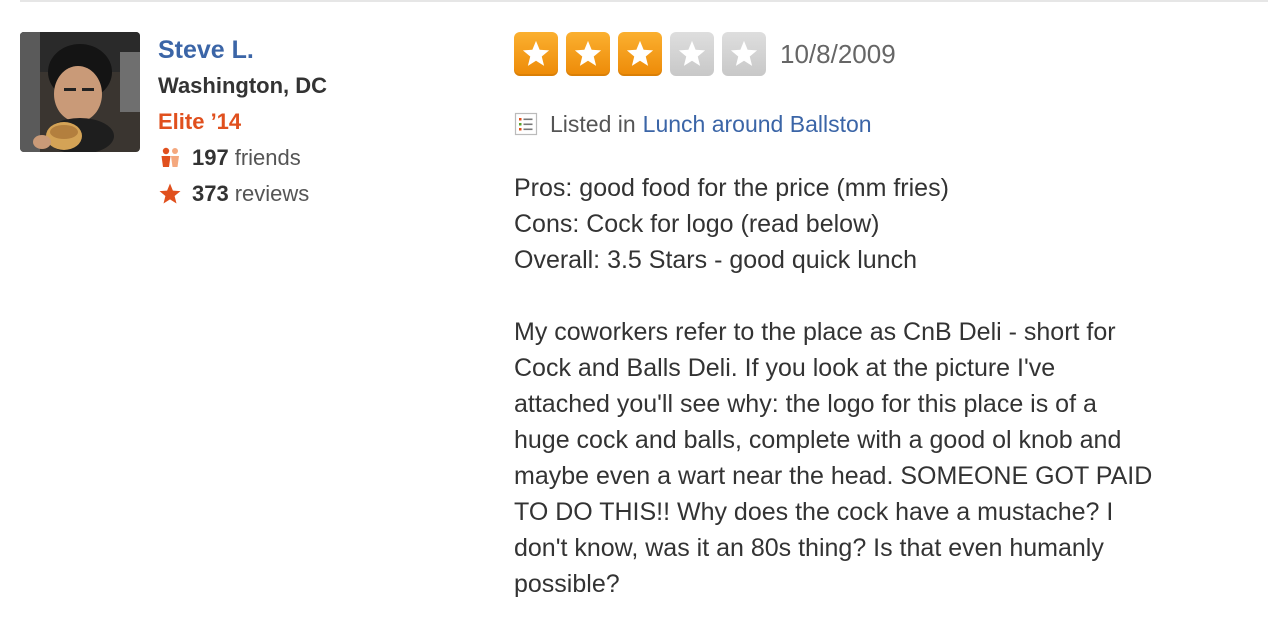  What do you see at coordinates (171, 158) in the screenshot?
I see `friends-icon` at bounding box center [171, 158].